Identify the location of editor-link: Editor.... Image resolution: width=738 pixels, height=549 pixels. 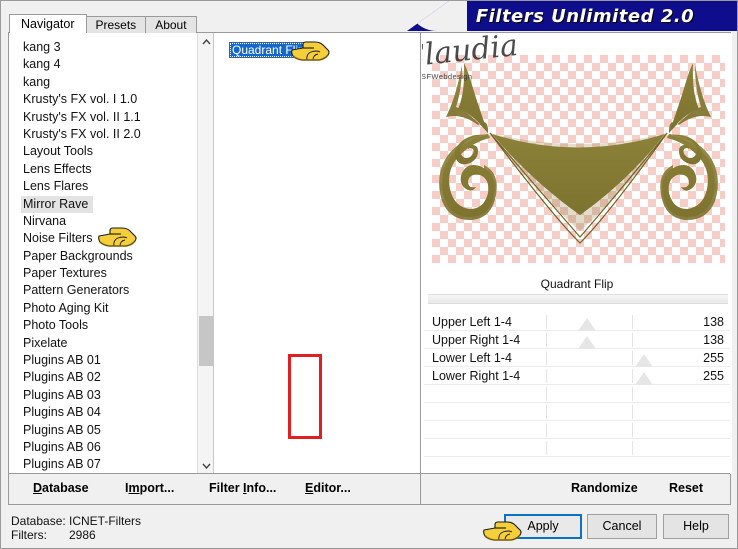
(328, 488).